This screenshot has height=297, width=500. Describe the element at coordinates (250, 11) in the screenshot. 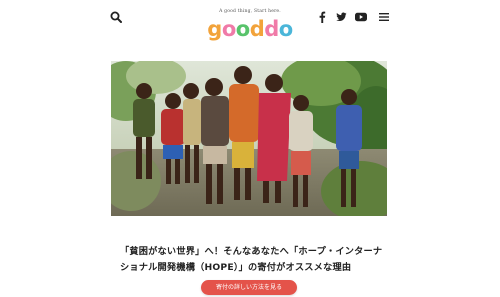

I see `site-tagline: A good thing, Start here.` at that location.